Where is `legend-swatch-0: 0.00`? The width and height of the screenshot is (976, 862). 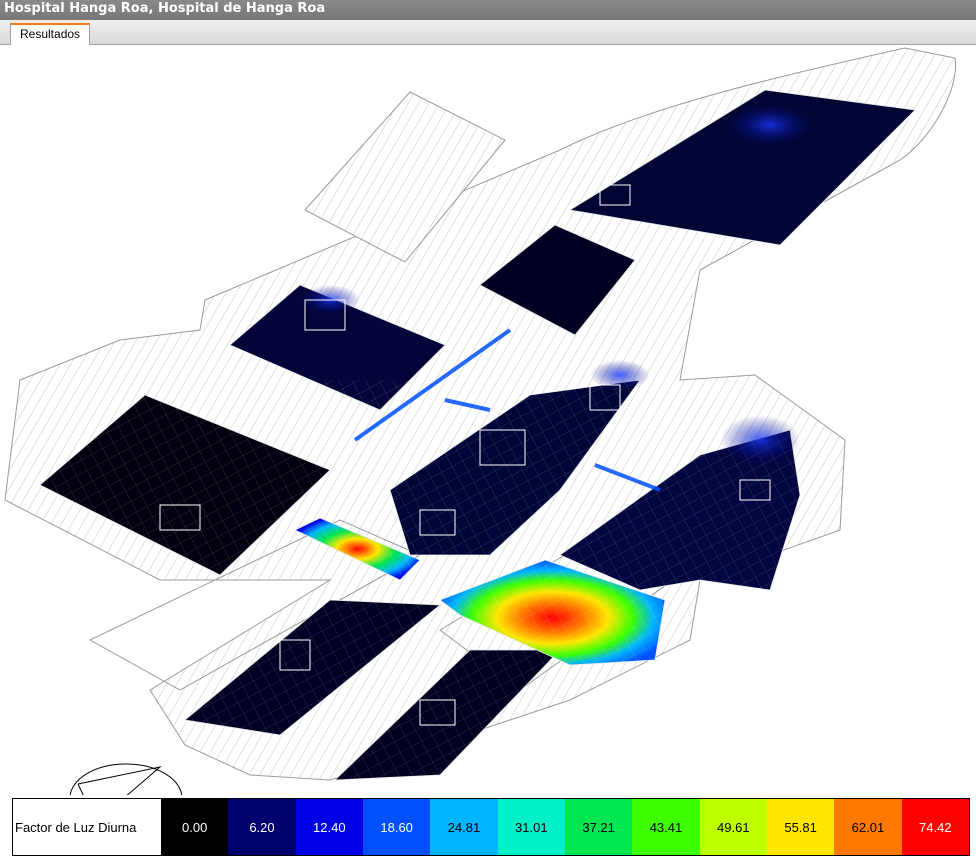 legend-swatch-0: 0.00 is located at coordinates (195, 827).